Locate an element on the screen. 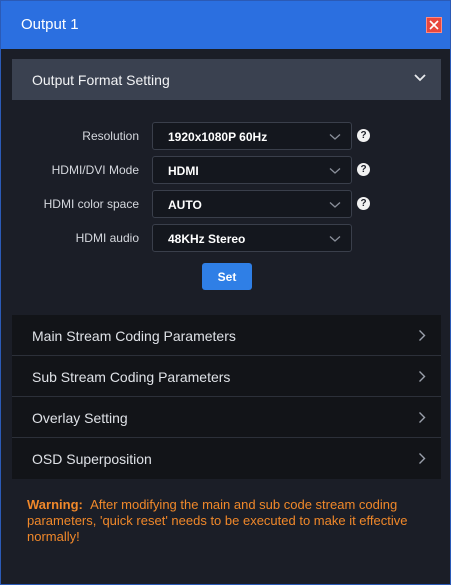  hdmi-color-space-value: AUTO is located at coordinates (185, 205).